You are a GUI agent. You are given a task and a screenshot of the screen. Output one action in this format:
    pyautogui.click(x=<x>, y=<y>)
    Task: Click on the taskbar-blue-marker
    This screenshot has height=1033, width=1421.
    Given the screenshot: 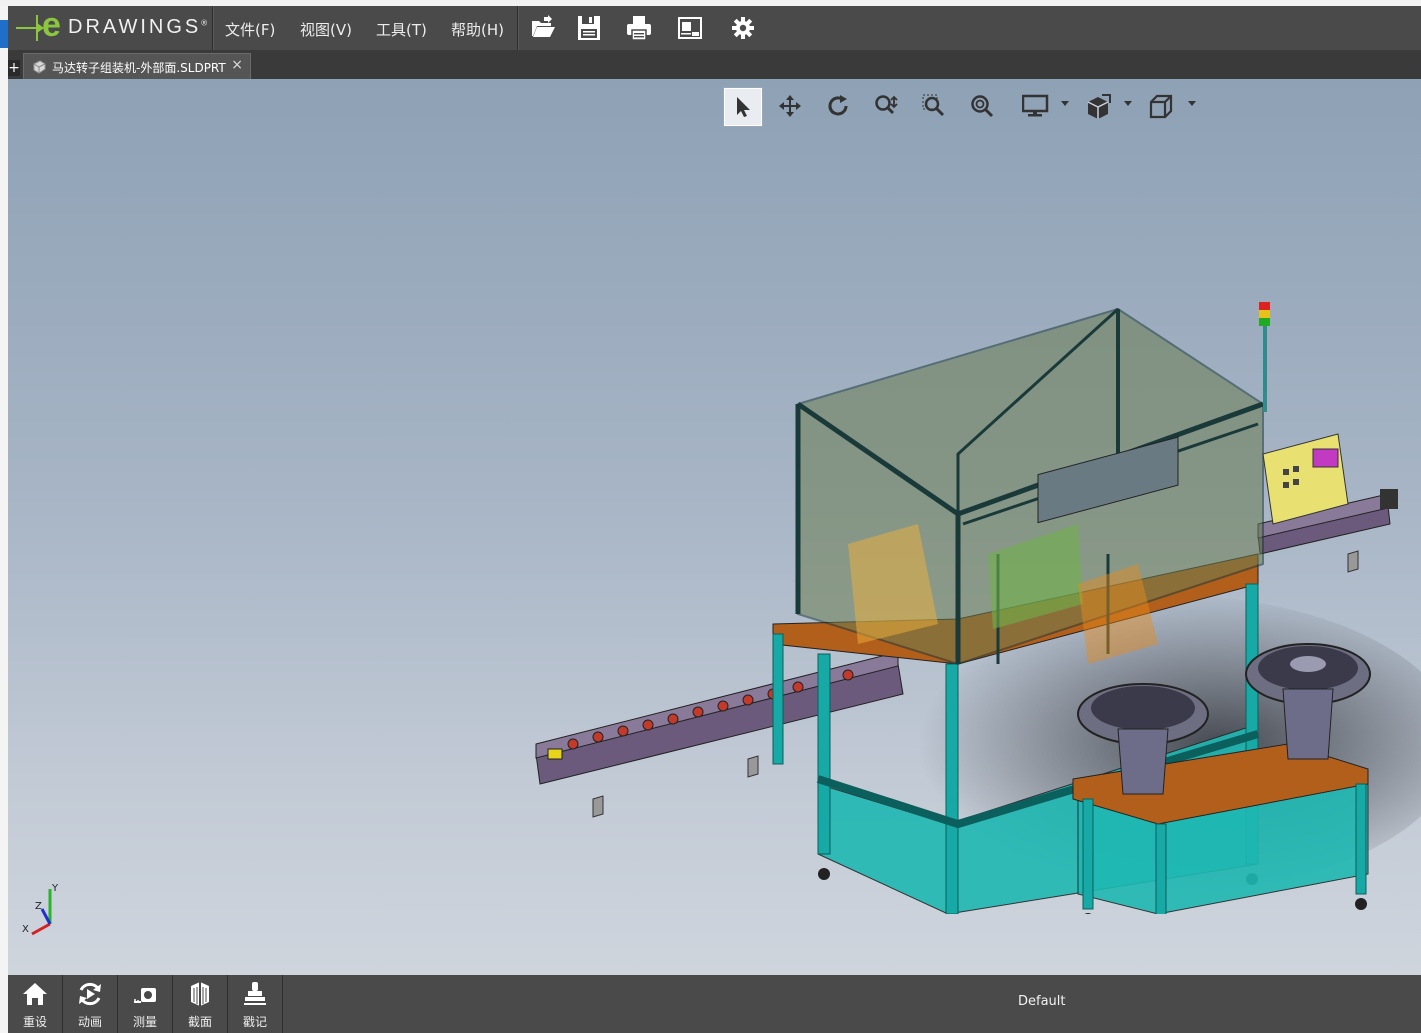 What is the action you would take?
    pyautogui.click(x=4, y=34)
    